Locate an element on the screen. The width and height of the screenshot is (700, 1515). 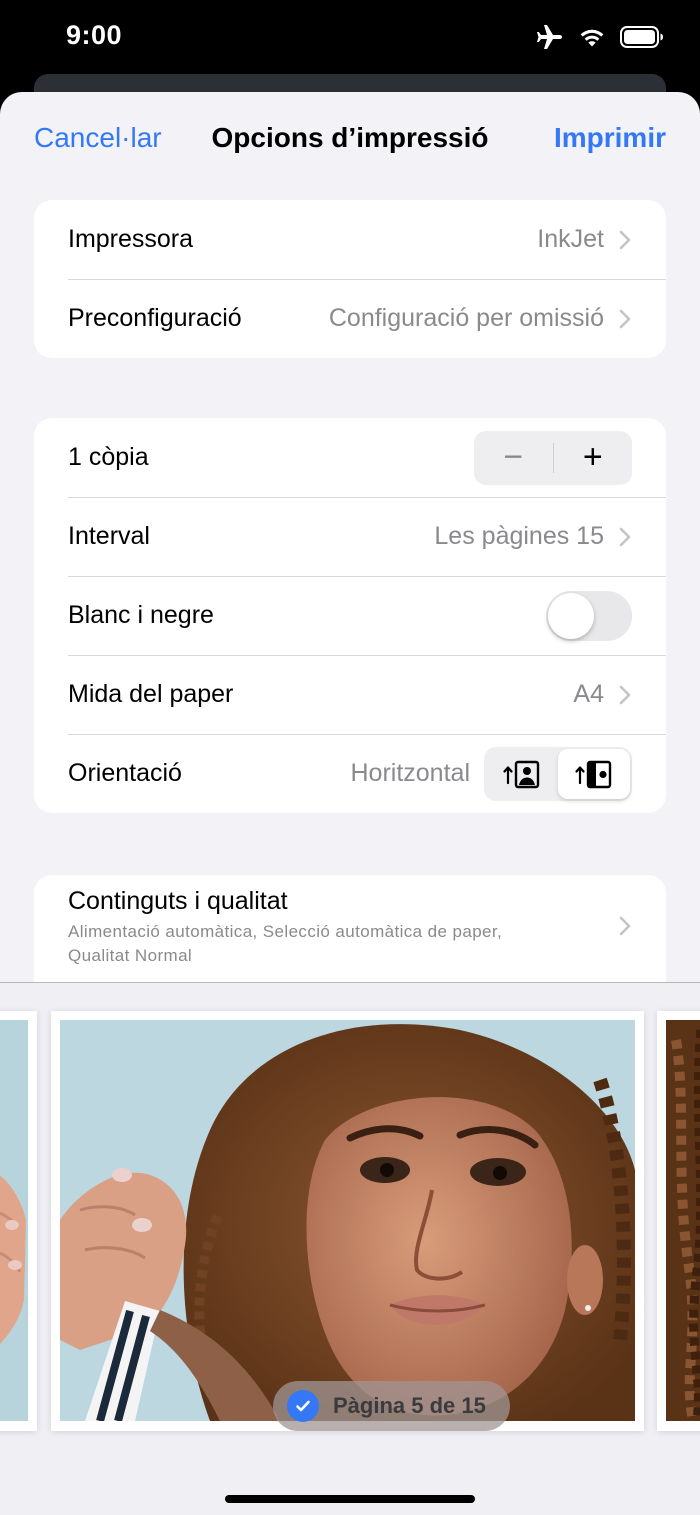
range-label: Interval is located at coordinates (109, 536).